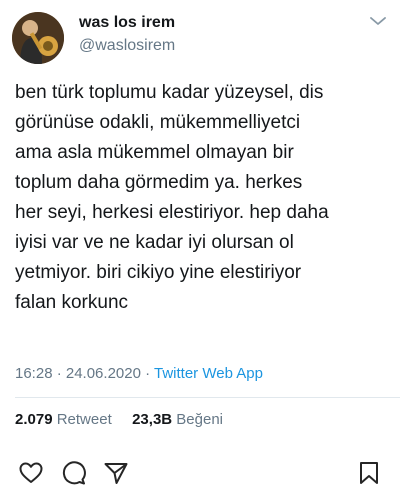 This screenshot has height=498, width=400. Describe the element at coordinates (207, 397) in the screenshot. I see `divider` at that location.